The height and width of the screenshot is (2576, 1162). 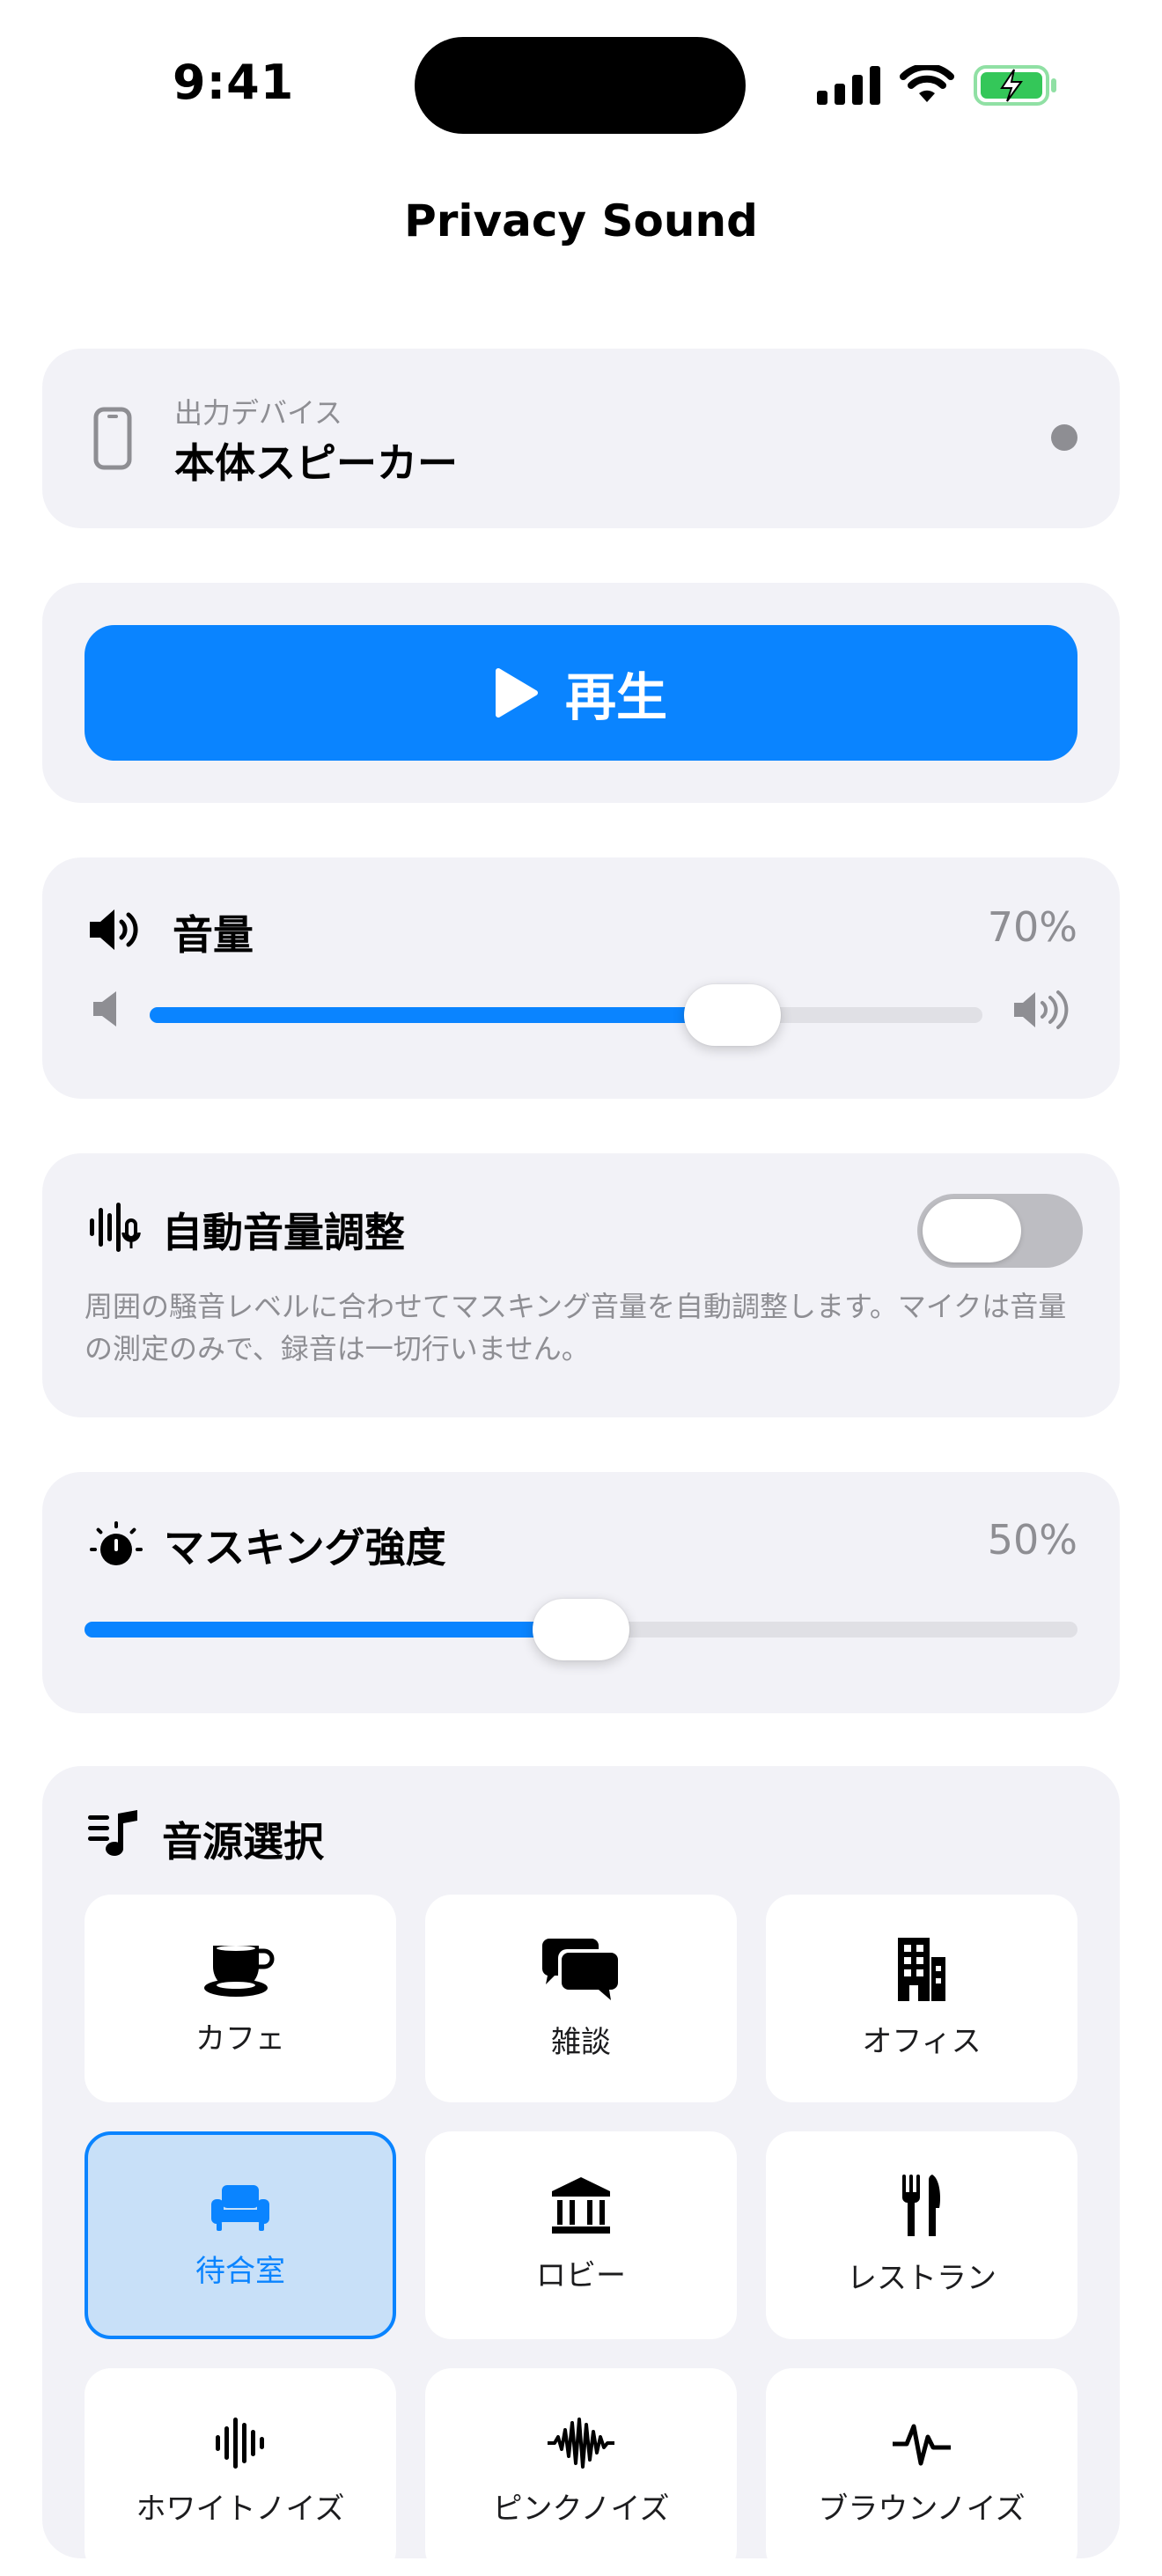 I want to click on building-icon, so click(x=921, y=1969).